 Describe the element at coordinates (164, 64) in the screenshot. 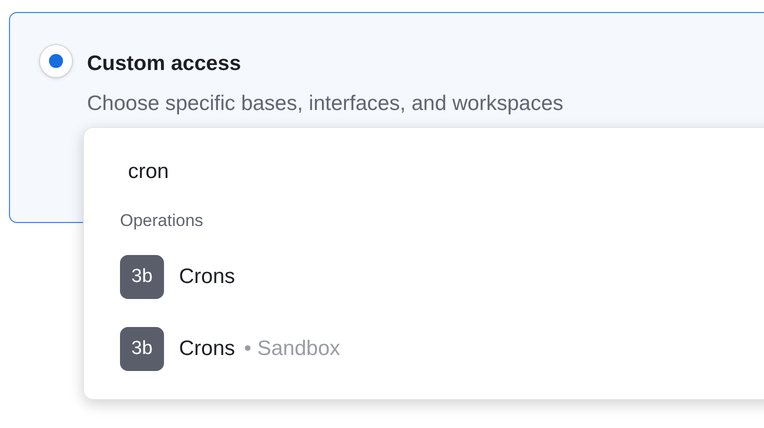

I see `option-title: Custom access` at that location.